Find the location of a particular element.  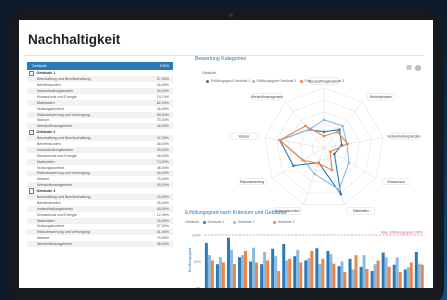

y-axis-label: Erfüllungsgrad is located at coordinates (190, 260).